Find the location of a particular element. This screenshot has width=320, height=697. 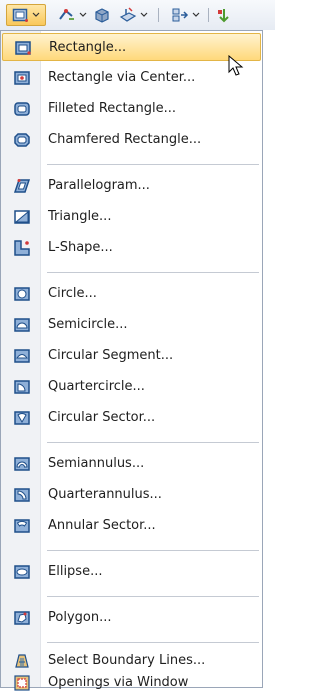

quarterannulus-icon is located at coordinates (22, 495).